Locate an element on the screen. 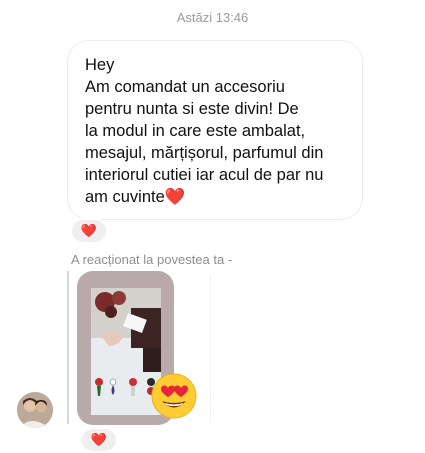 This screenshot has width=425, height=453. message-line: Hey is located at coordinates (100, 65).